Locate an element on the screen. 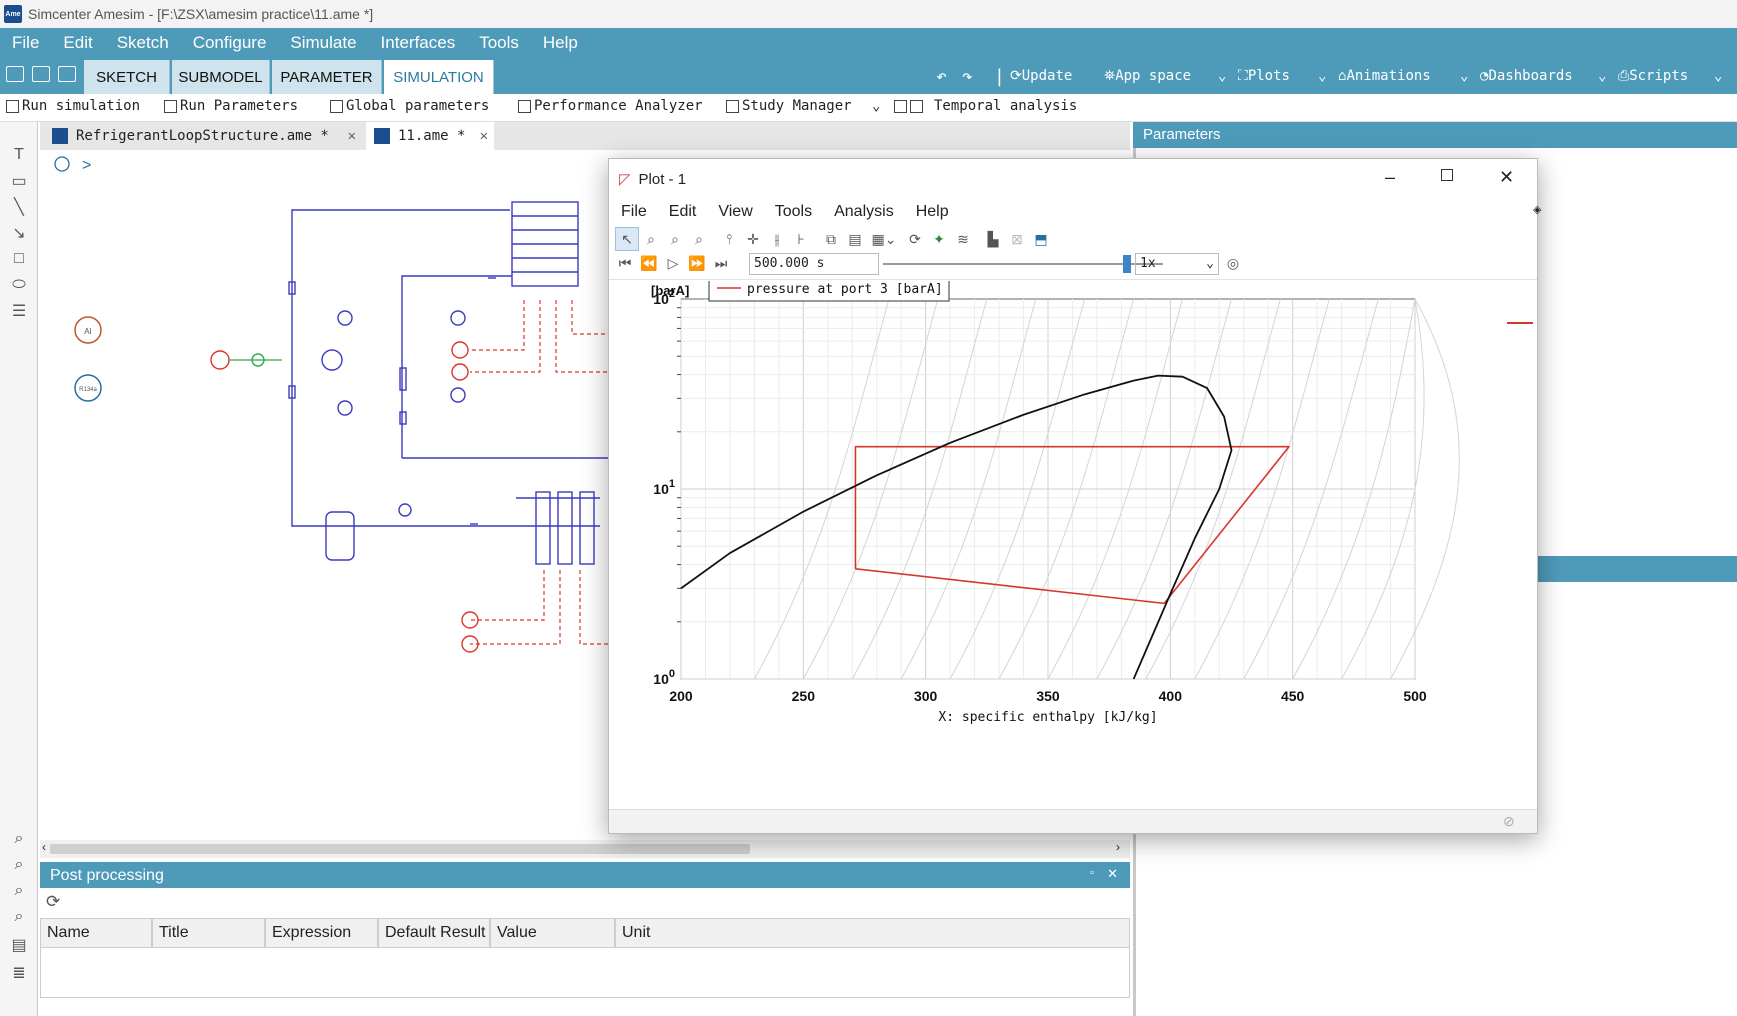 This screenshot has width=1737, height=1016. tab-simulation: SIMULATION is located at coordinates (439, 77).